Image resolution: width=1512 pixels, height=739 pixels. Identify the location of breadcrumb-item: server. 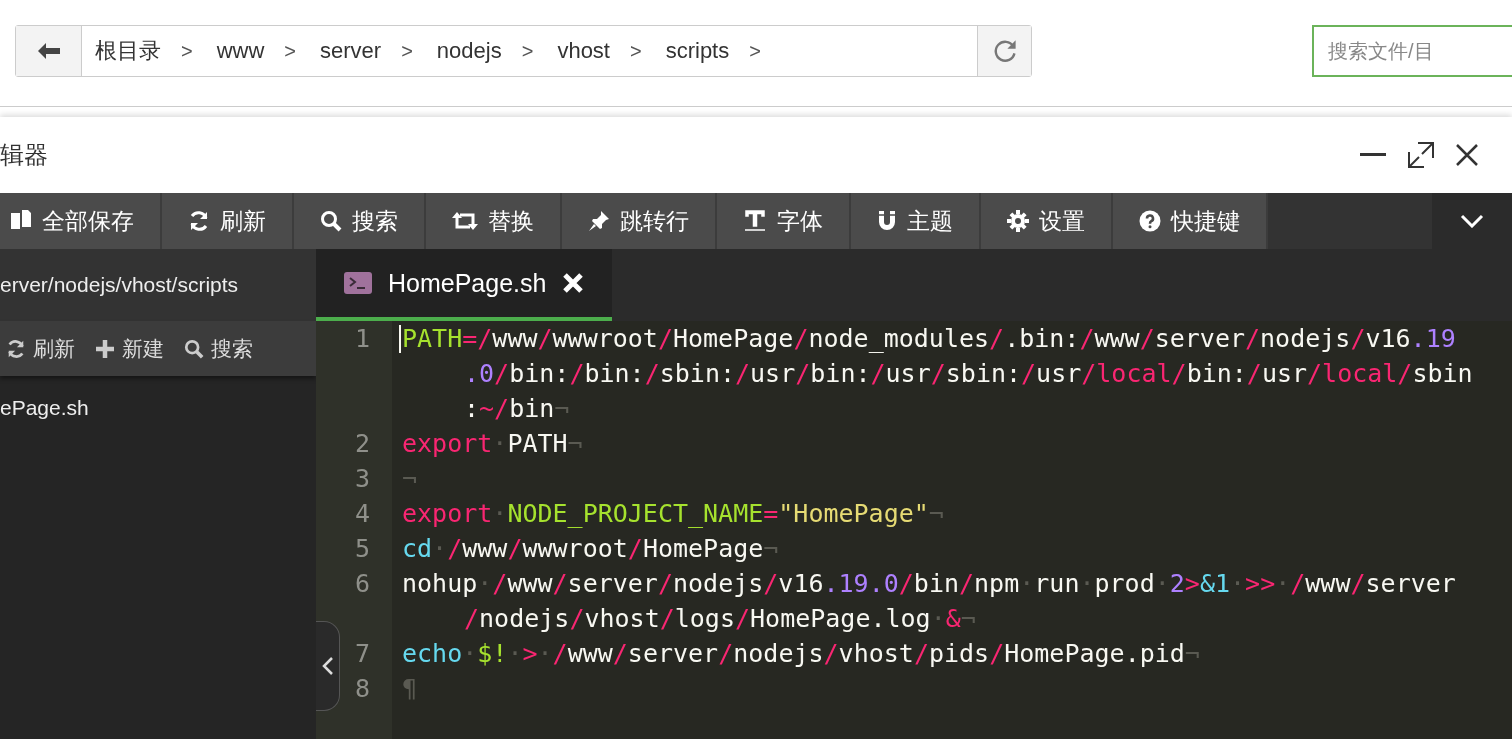
(351, 51).